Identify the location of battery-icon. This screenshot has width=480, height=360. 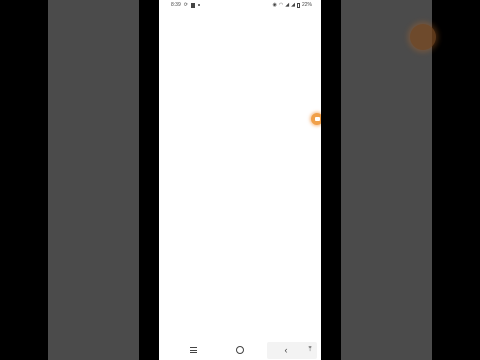
(298, 5).